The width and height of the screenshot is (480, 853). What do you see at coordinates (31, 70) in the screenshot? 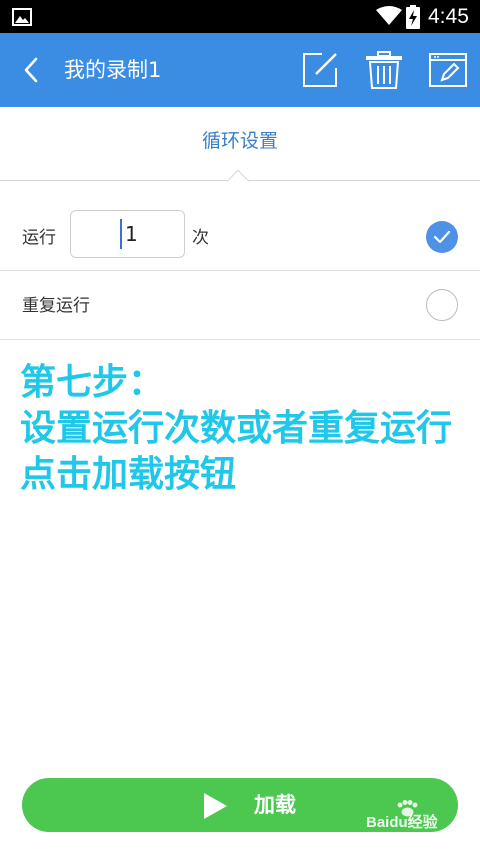
I see `chevron-left-icon` at bounding box center [31, 70].